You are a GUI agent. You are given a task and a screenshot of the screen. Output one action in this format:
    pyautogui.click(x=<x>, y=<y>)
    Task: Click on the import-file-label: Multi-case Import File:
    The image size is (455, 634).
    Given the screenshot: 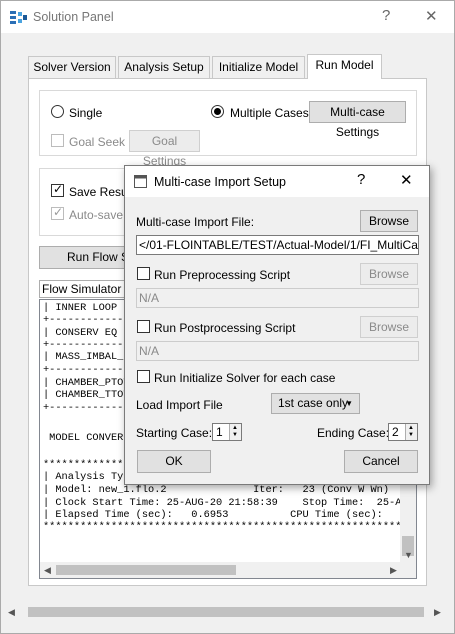 What is the action you would take?
    pyautogui.click(x=195, y=222)
    